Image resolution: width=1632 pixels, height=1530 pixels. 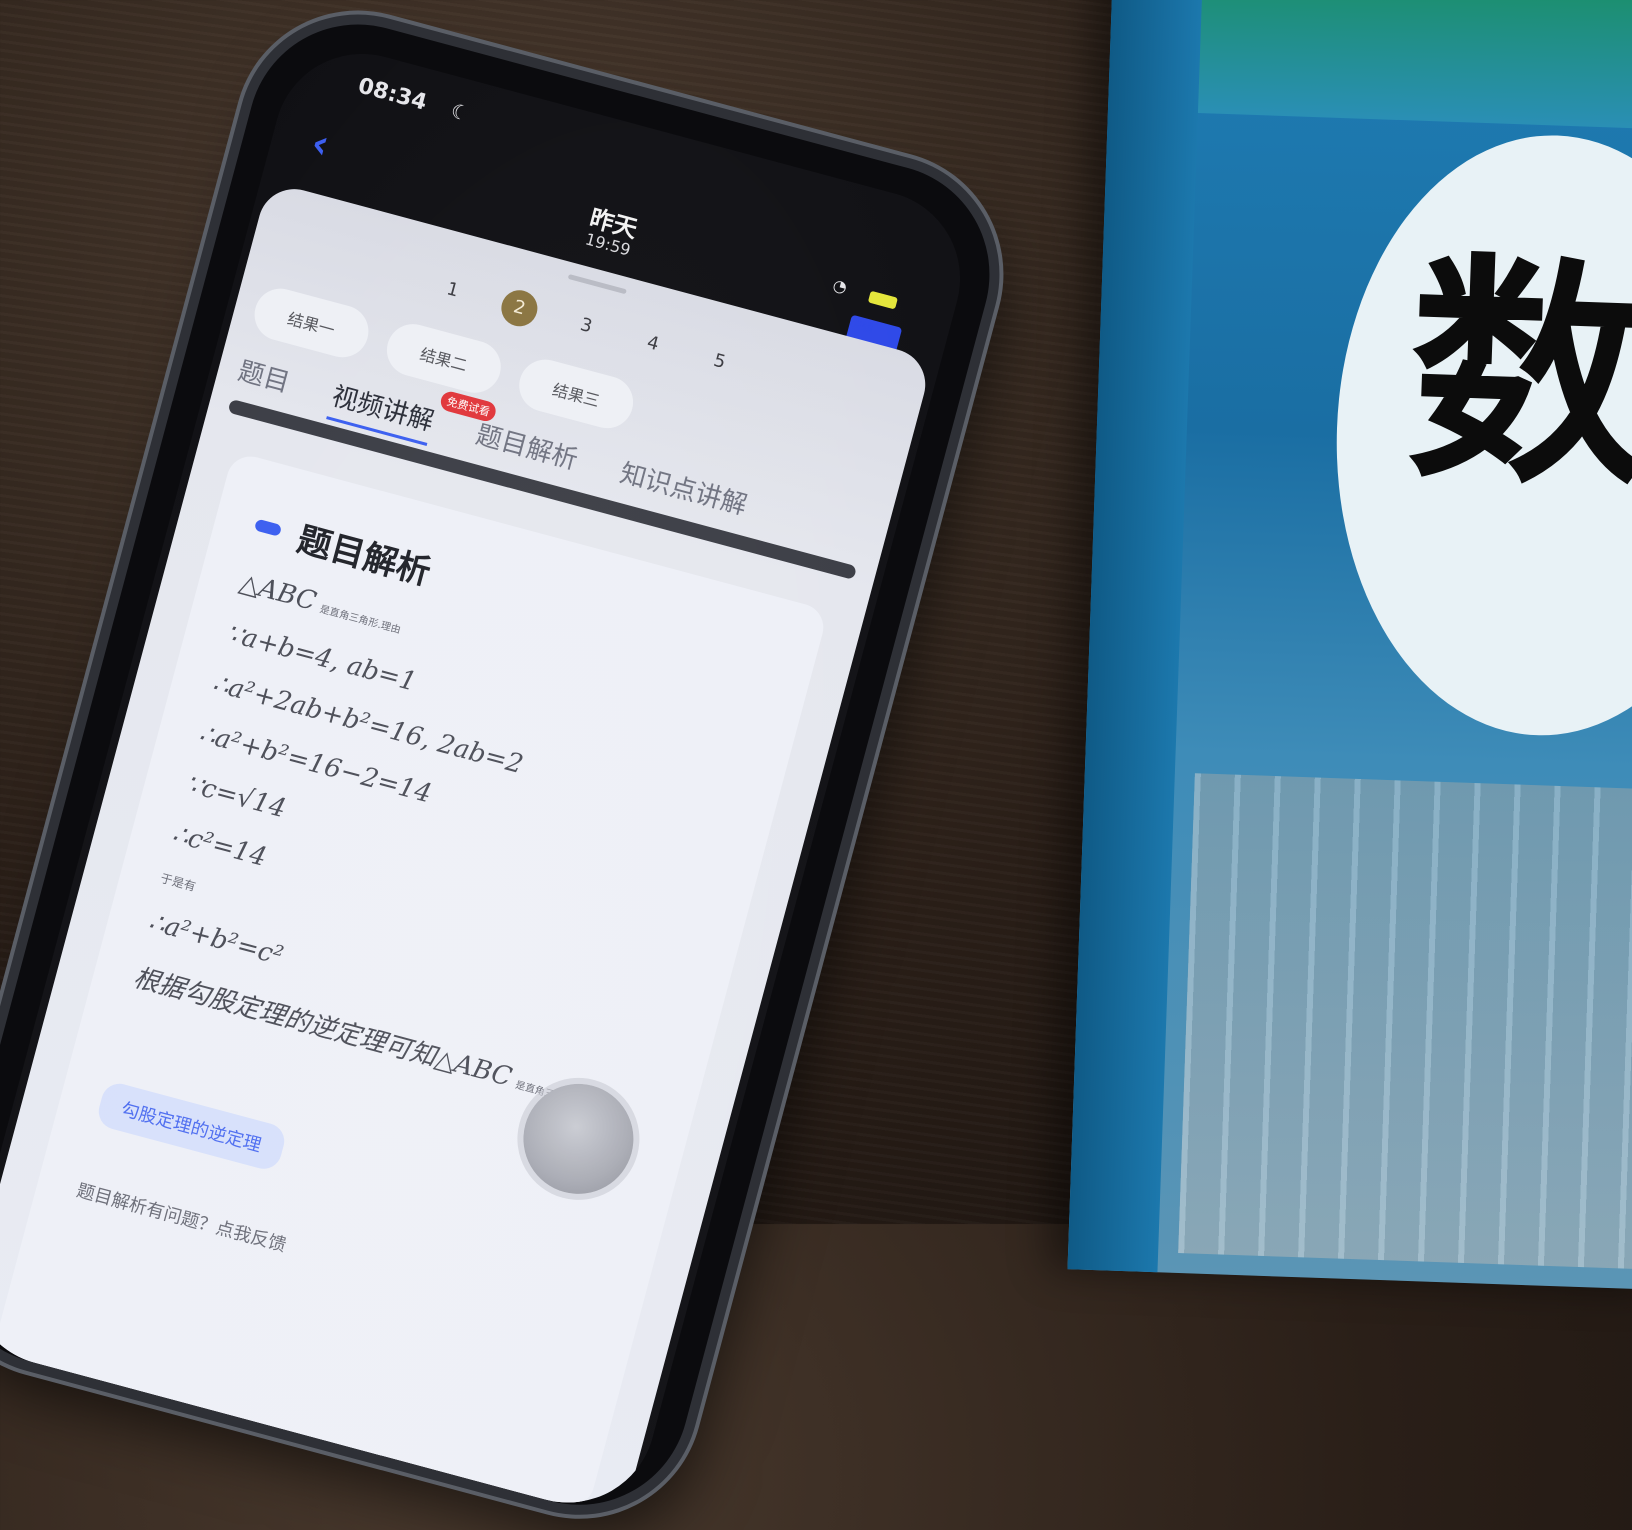 I want to click on solution-line-text: △ABC, so click(x=278, y=592).